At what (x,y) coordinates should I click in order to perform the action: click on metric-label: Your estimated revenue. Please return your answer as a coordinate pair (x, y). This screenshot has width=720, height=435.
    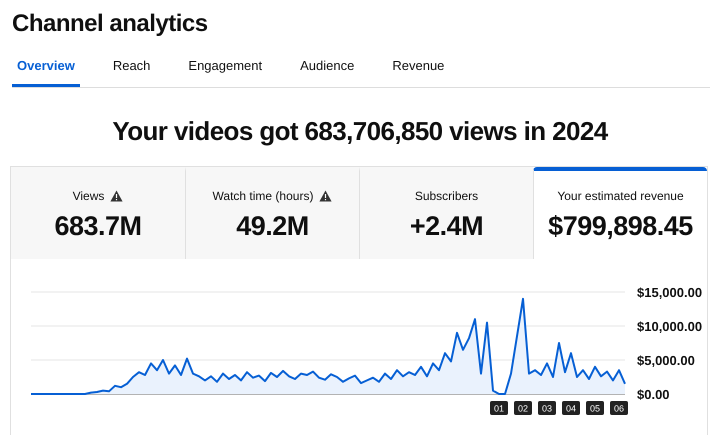
    Looking at the image, I should click on (620, 195).